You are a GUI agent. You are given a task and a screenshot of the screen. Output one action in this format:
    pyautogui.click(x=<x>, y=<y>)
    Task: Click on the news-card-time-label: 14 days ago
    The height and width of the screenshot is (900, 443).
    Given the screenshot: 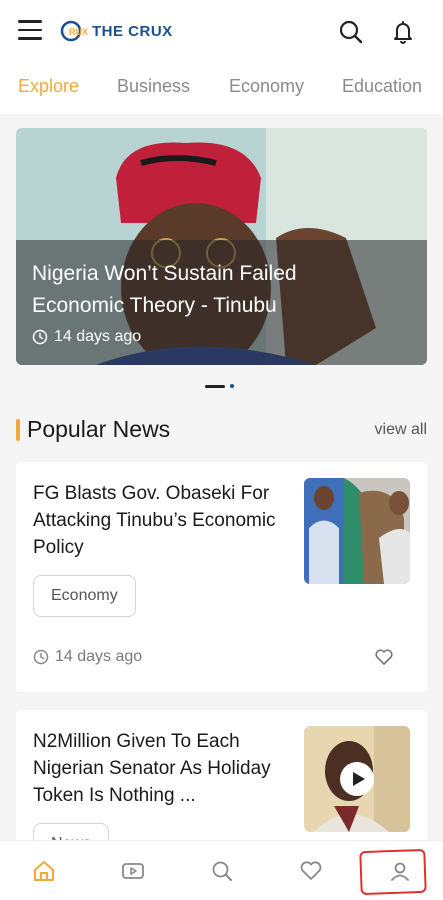 What is the action you would take?
    pyautogui.click(x=99, y=656)
    